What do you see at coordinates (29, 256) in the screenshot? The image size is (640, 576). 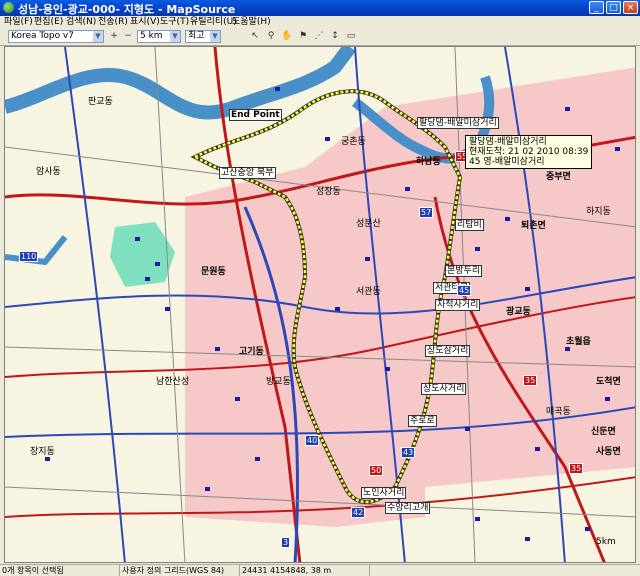 I see `road-shield: 110` at bounding box center [29, 256].